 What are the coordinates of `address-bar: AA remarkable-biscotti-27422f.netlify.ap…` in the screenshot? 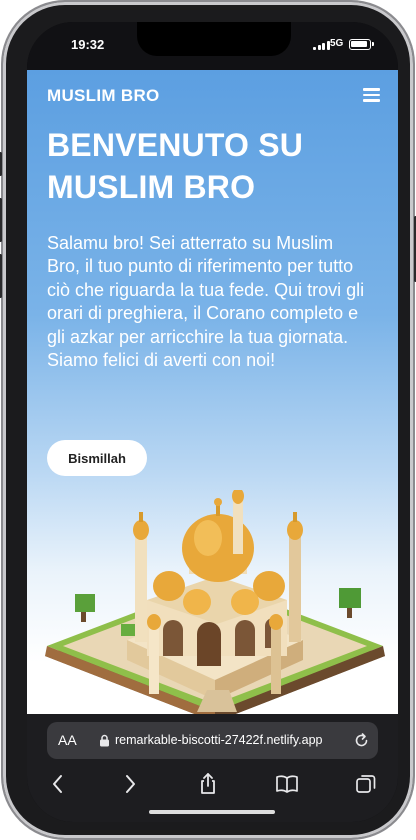 It's located at (212, 740).